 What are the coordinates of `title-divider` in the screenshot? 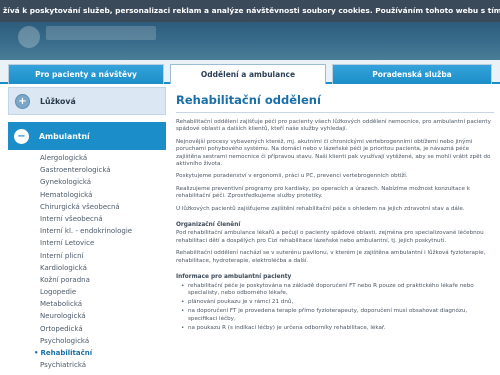 It's located at (335, 112).